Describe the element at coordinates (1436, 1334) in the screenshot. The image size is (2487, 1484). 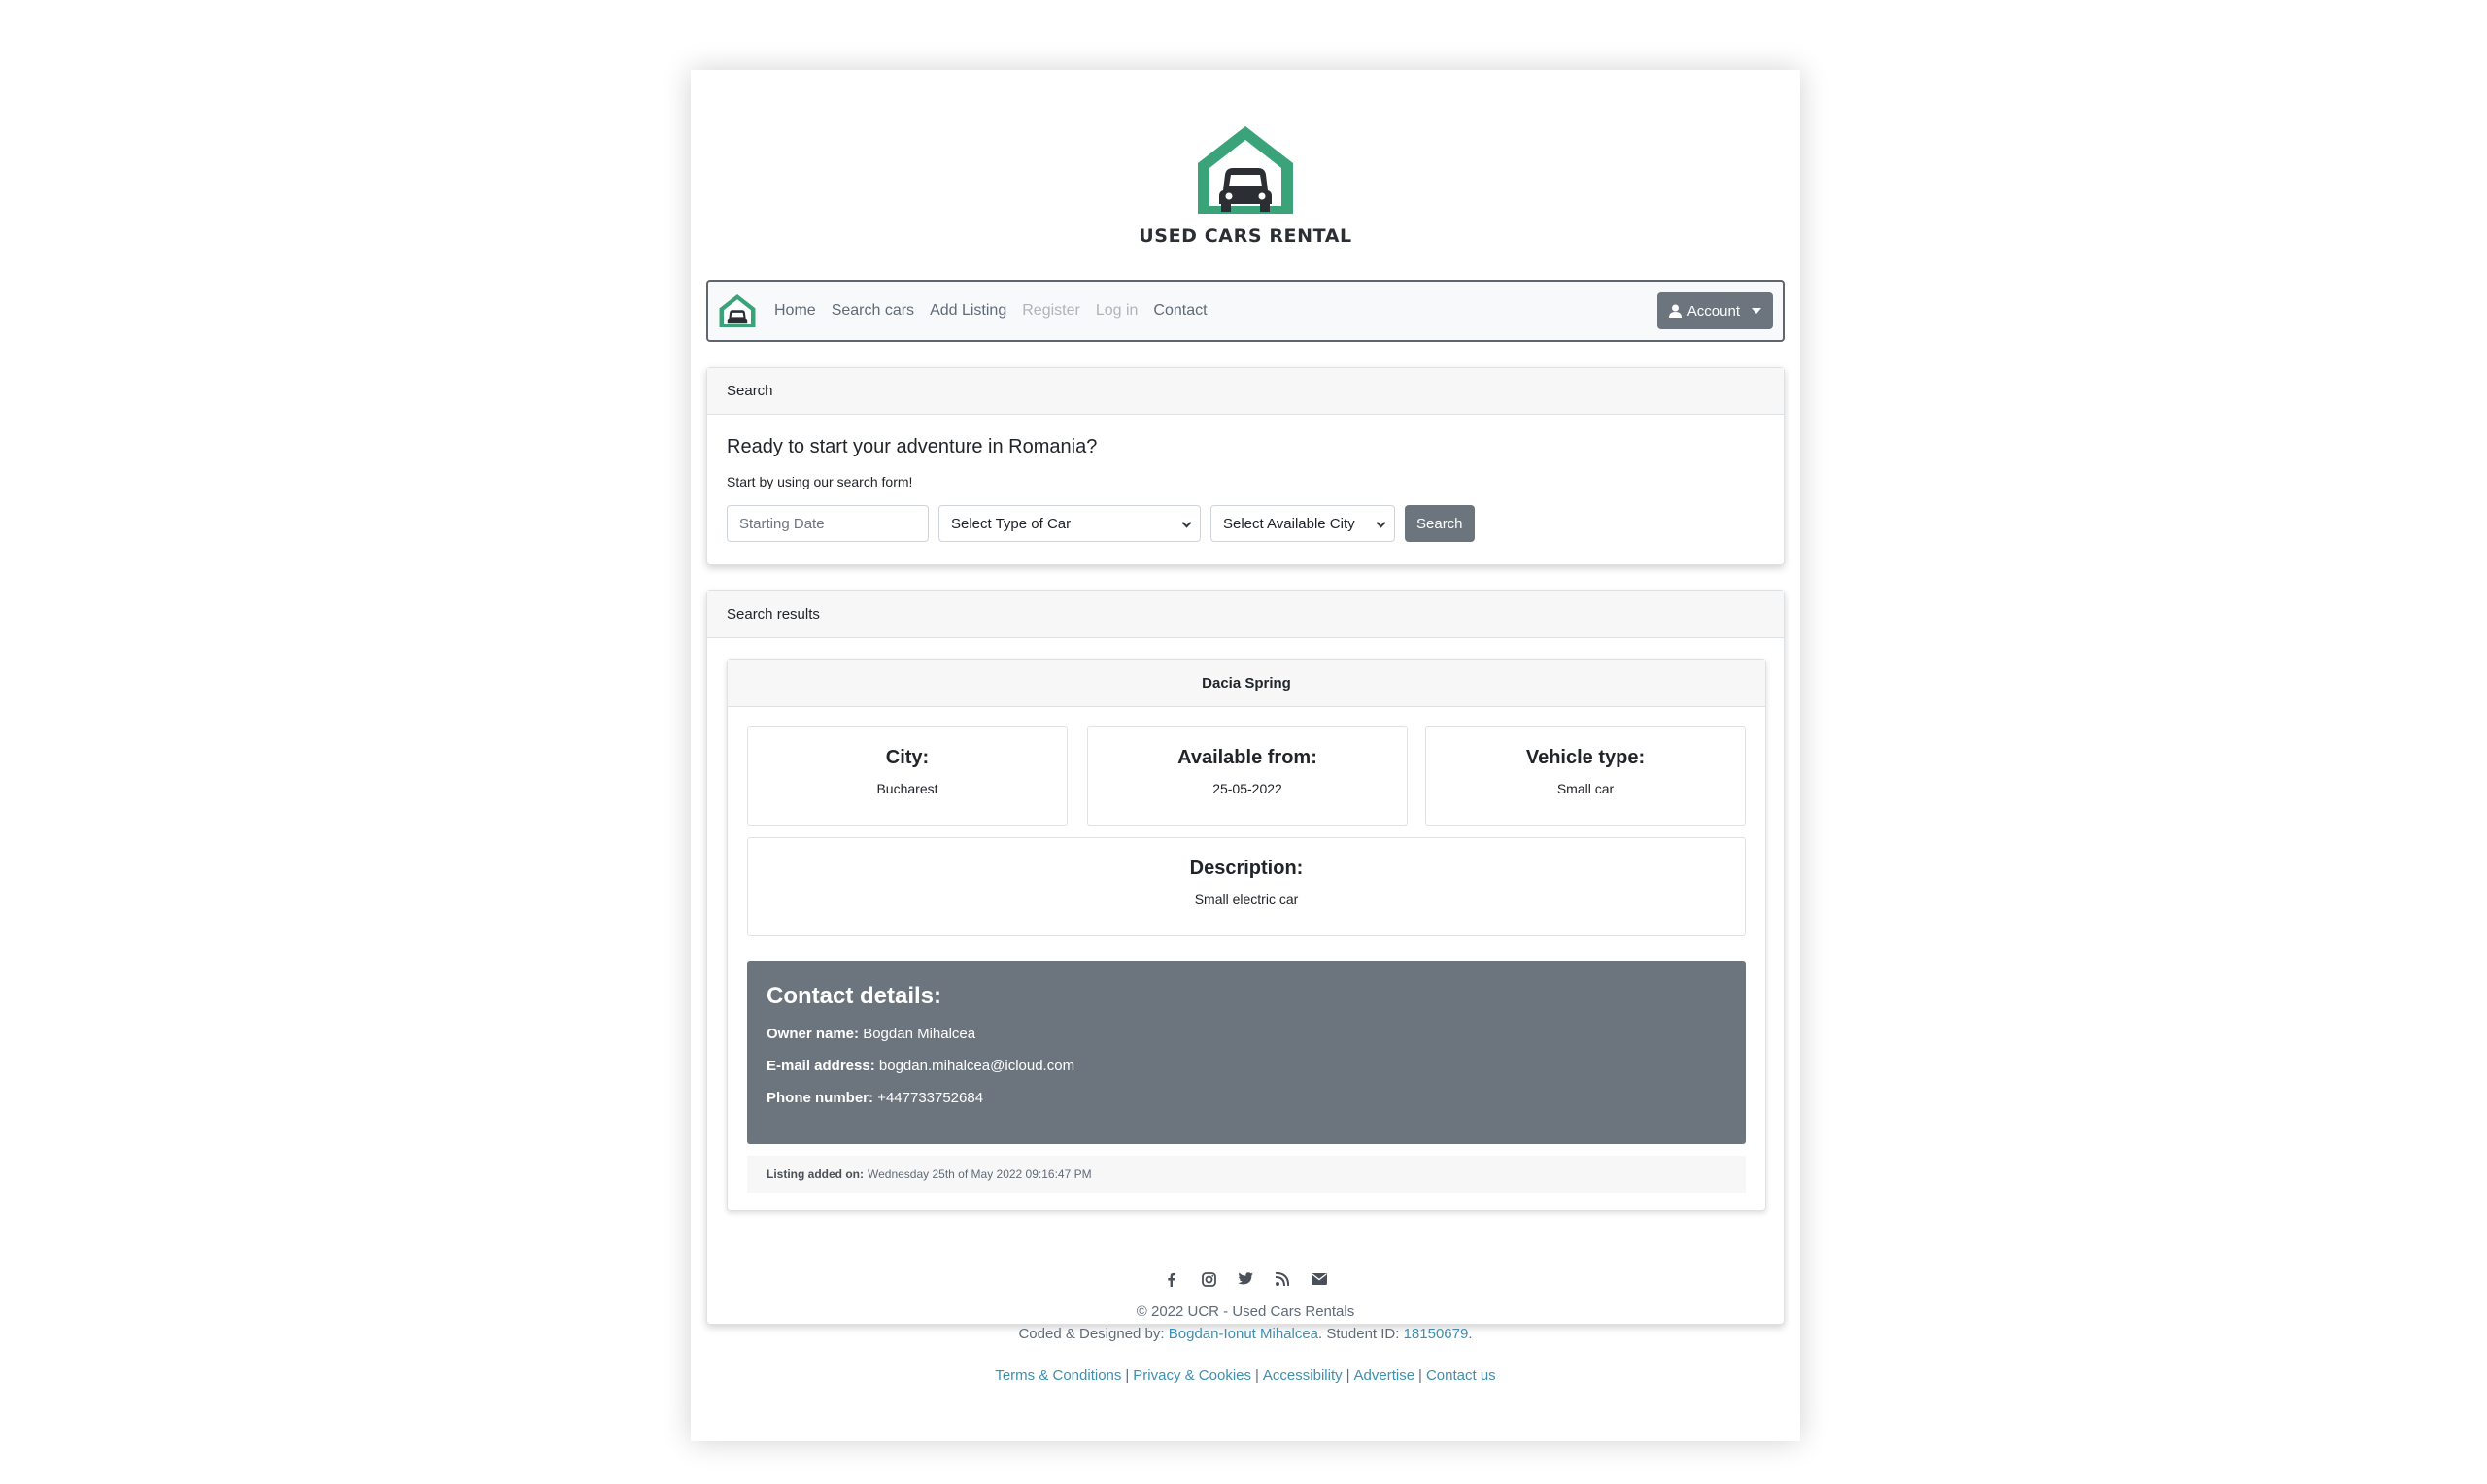
I see `student-id-link: 18150679` at that location.